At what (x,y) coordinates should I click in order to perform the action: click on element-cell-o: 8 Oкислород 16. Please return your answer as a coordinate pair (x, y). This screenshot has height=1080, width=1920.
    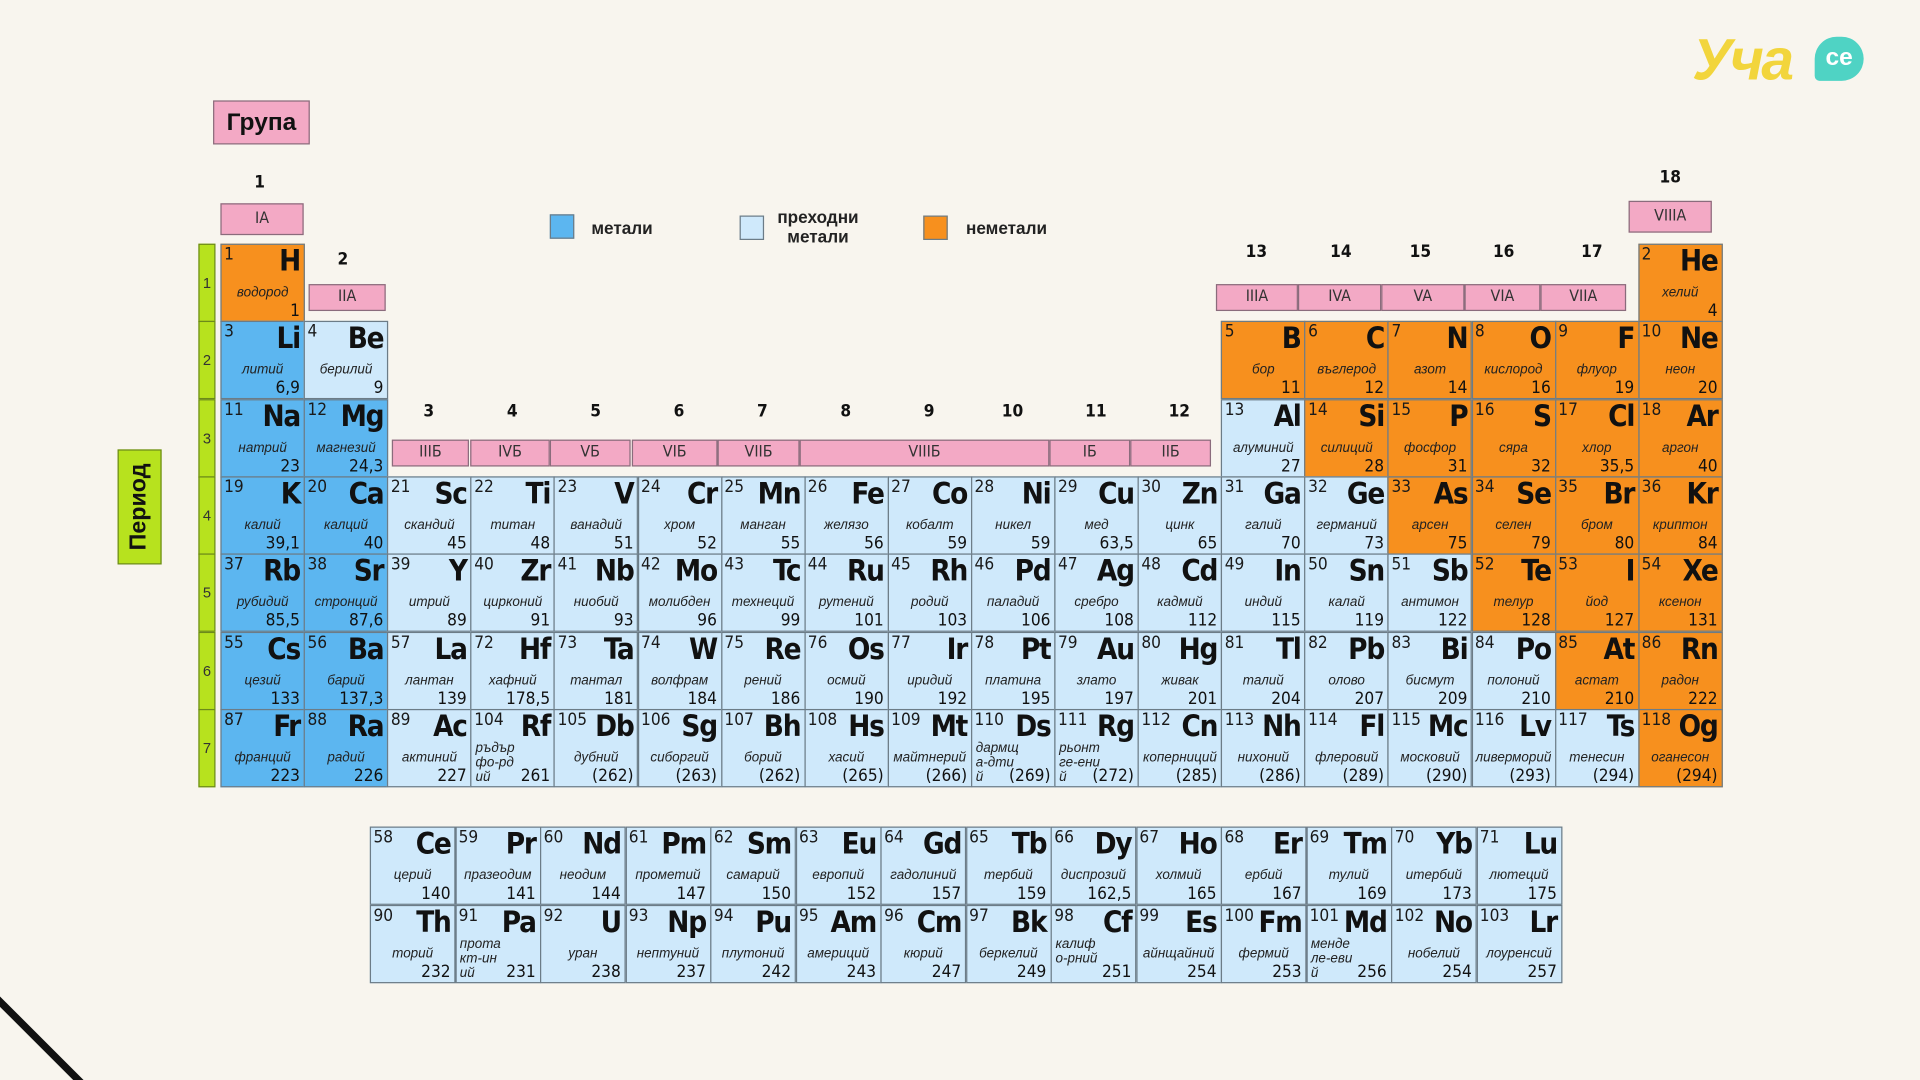
    Looking at the image, I should click on (1513, 360).